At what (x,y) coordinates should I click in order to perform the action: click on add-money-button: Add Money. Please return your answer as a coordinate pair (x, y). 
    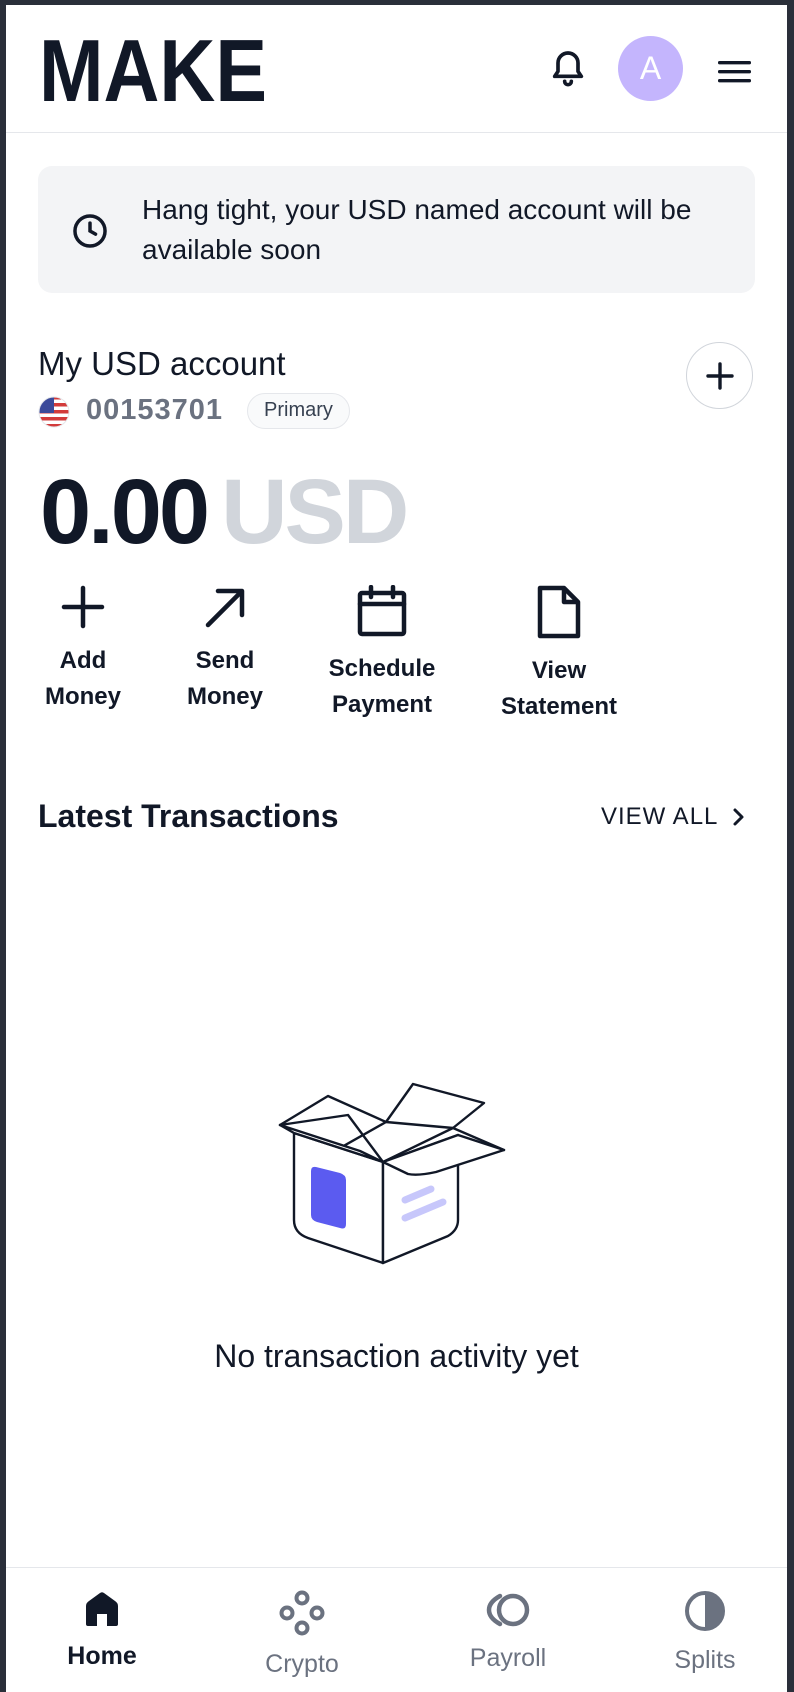
    Looking at the image, I should click on (83, 650).